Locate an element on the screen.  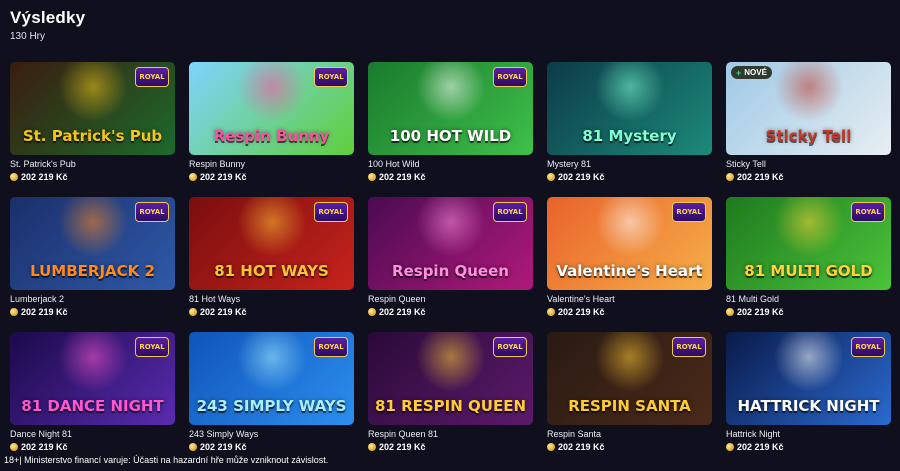
game-card: Respin Queen ROYAL Respin Queen 202 219 Kč is located at coordinates (450, 264).